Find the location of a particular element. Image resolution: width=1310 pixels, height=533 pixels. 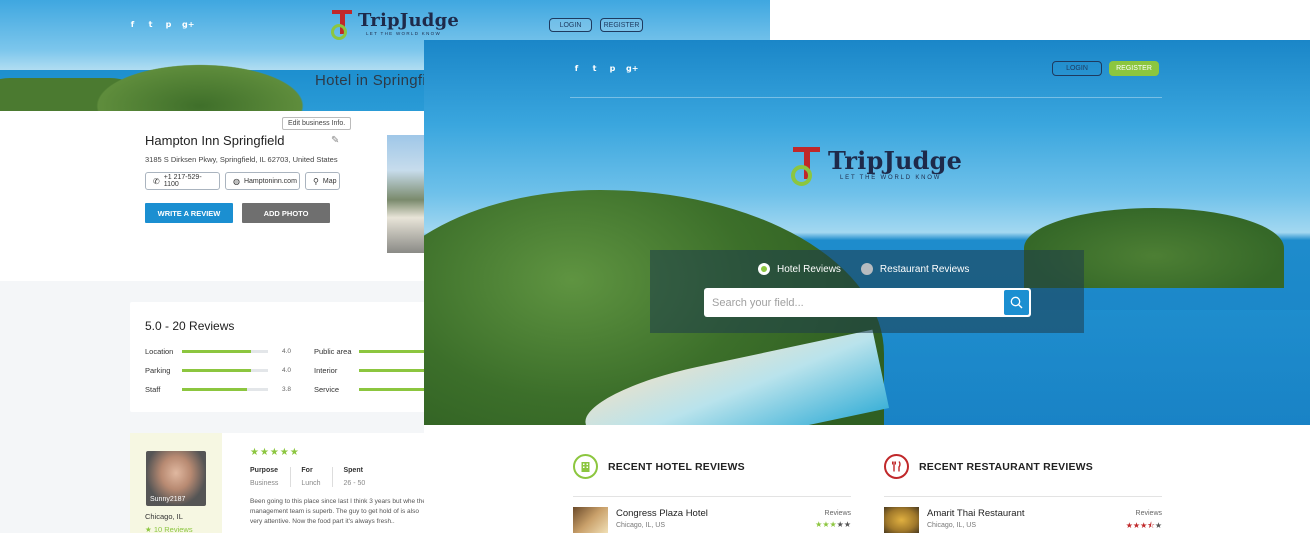

section-divider is located at coordinates (1023, 496).